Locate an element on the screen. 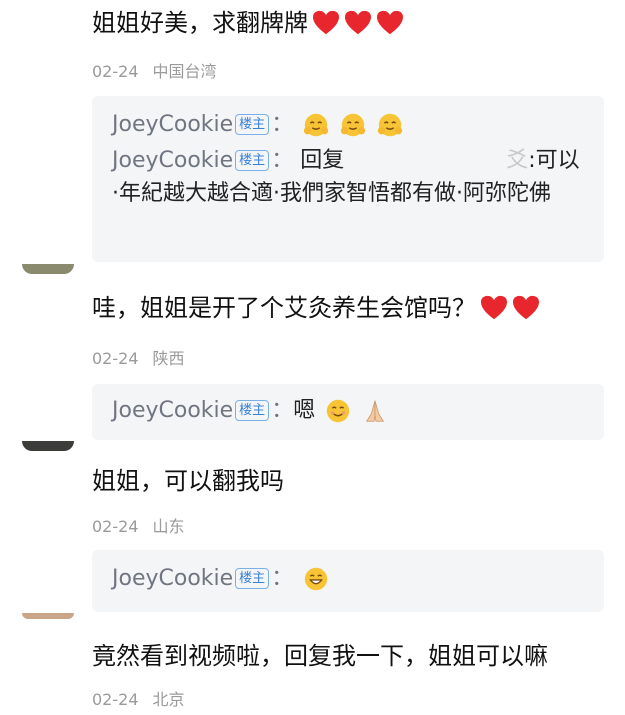  comment-text: 哇，姐姐是开了个艾灸养生会馆吗？ is located at coordinates (316, 308).